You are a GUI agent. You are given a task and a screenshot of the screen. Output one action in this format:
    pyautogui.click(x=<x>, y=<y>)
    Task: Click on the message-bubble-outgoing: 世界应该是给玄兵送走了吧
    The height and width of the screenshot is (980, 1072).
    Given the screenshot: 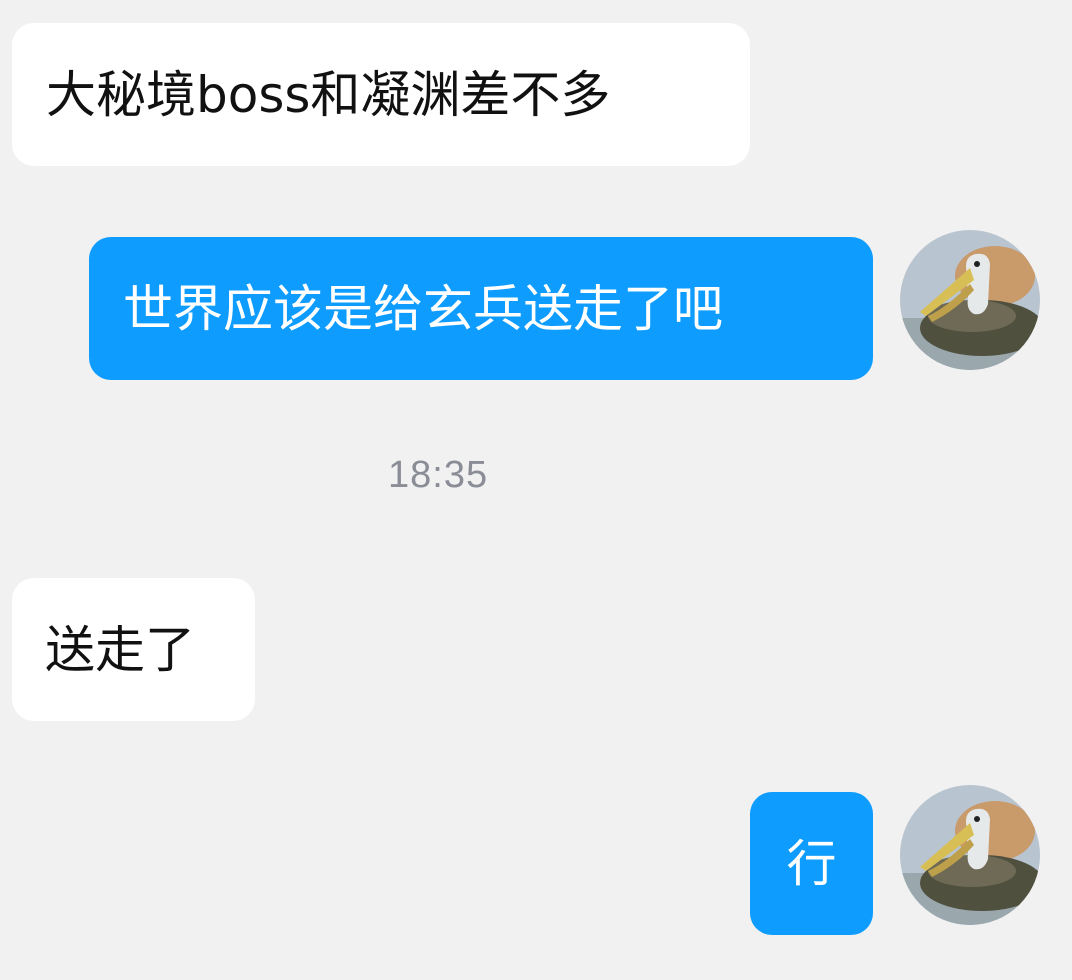 What is the action you would take?
    pyautogui.click(x=481, y=308)
    